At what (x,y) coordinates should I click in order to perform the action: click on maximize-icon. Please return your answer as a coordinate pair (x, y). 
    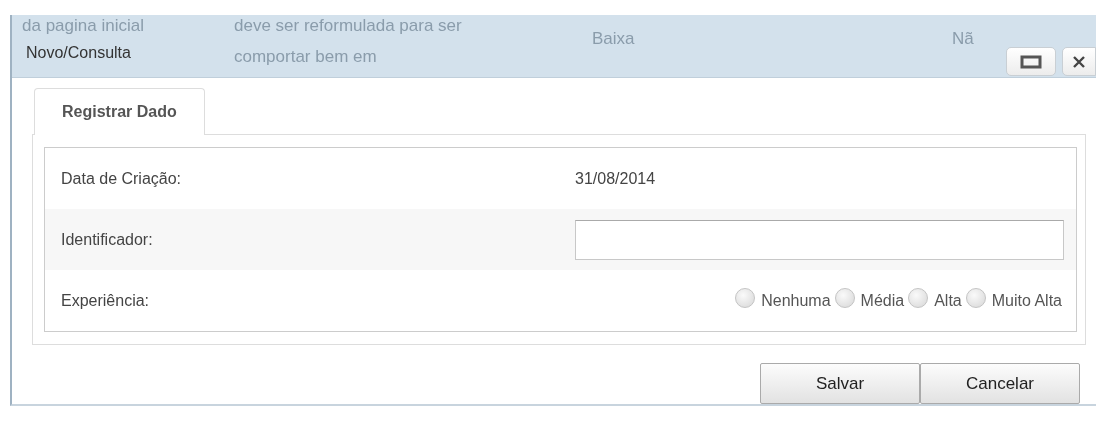
    Looking at the image, I should click on (1031, 61).